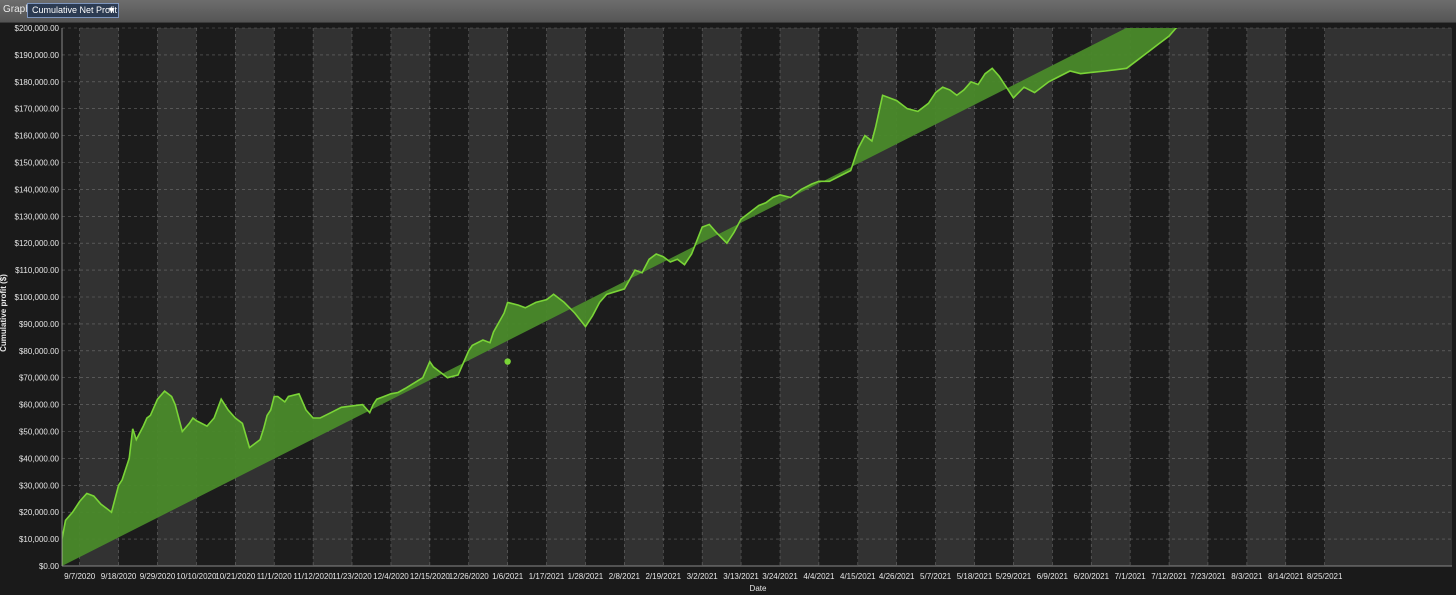 The height and width of the screenshot is (595, 1456). What do you see at coordinates (39, 458) in the screenshot?
I see `y-tick-label: $40,000.00` at bounding box center [39, 458].